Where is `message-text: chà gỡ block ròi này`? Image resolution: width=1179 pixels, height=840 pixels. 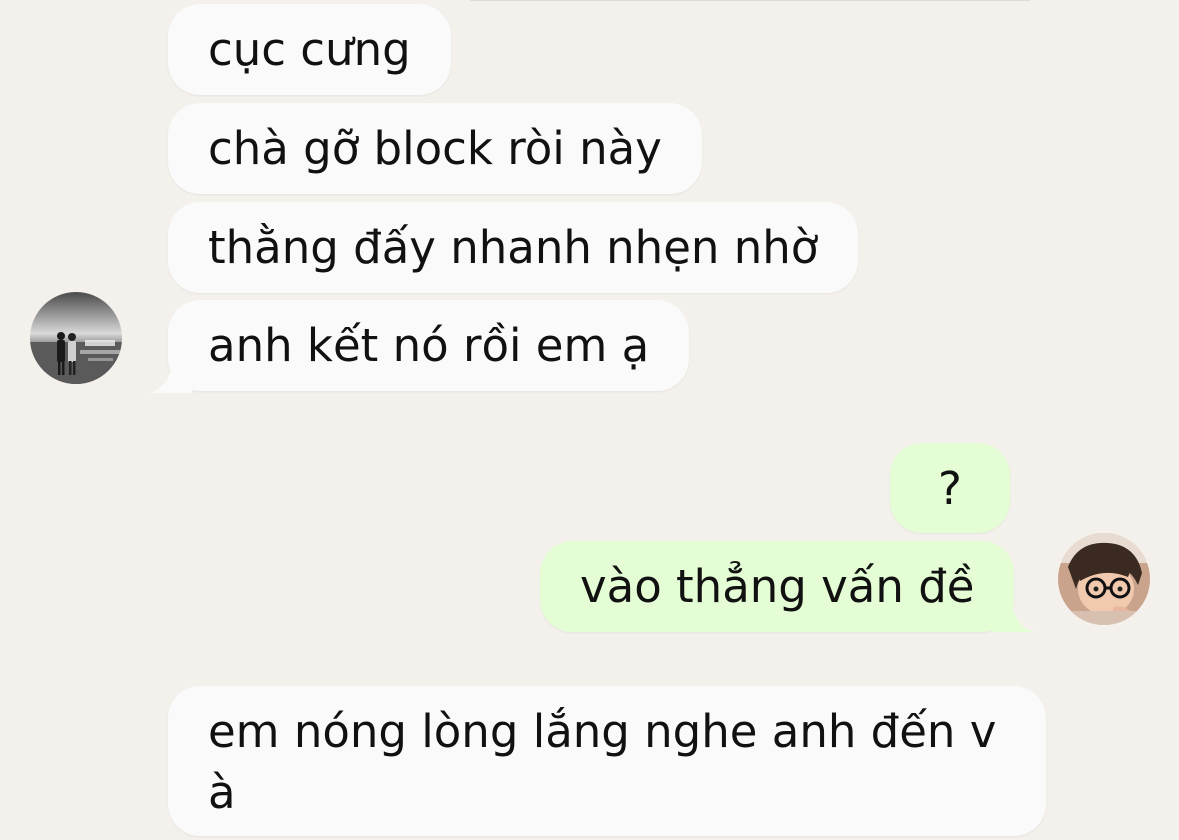 message-text: chà gỡ block ròi này is located at coordinates (435, 148).